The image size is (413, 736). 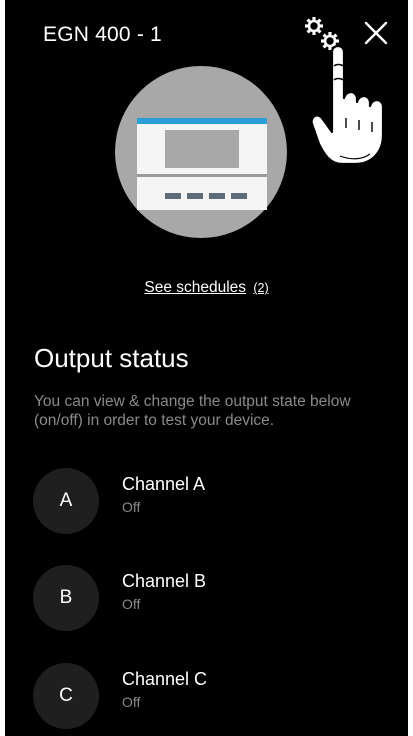 What do you see at coordinates (206, 505) in the screenshot?
I see `channel-row-a: A Channel A Off` at bounding box center [206, 505].